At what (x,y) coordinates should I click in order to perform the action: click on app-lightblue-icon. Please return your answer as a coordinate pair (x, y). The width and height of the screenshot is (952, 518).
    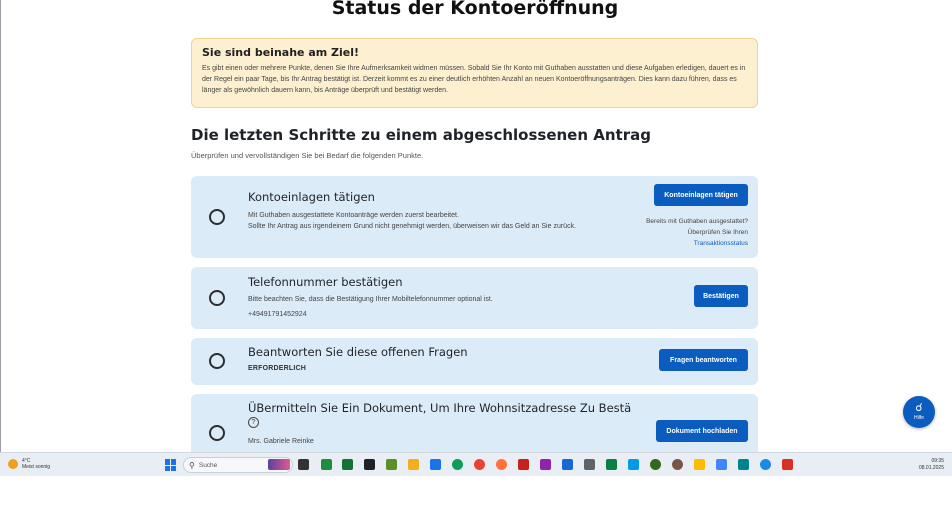
    Looking at the image, I should click on (633, 464).